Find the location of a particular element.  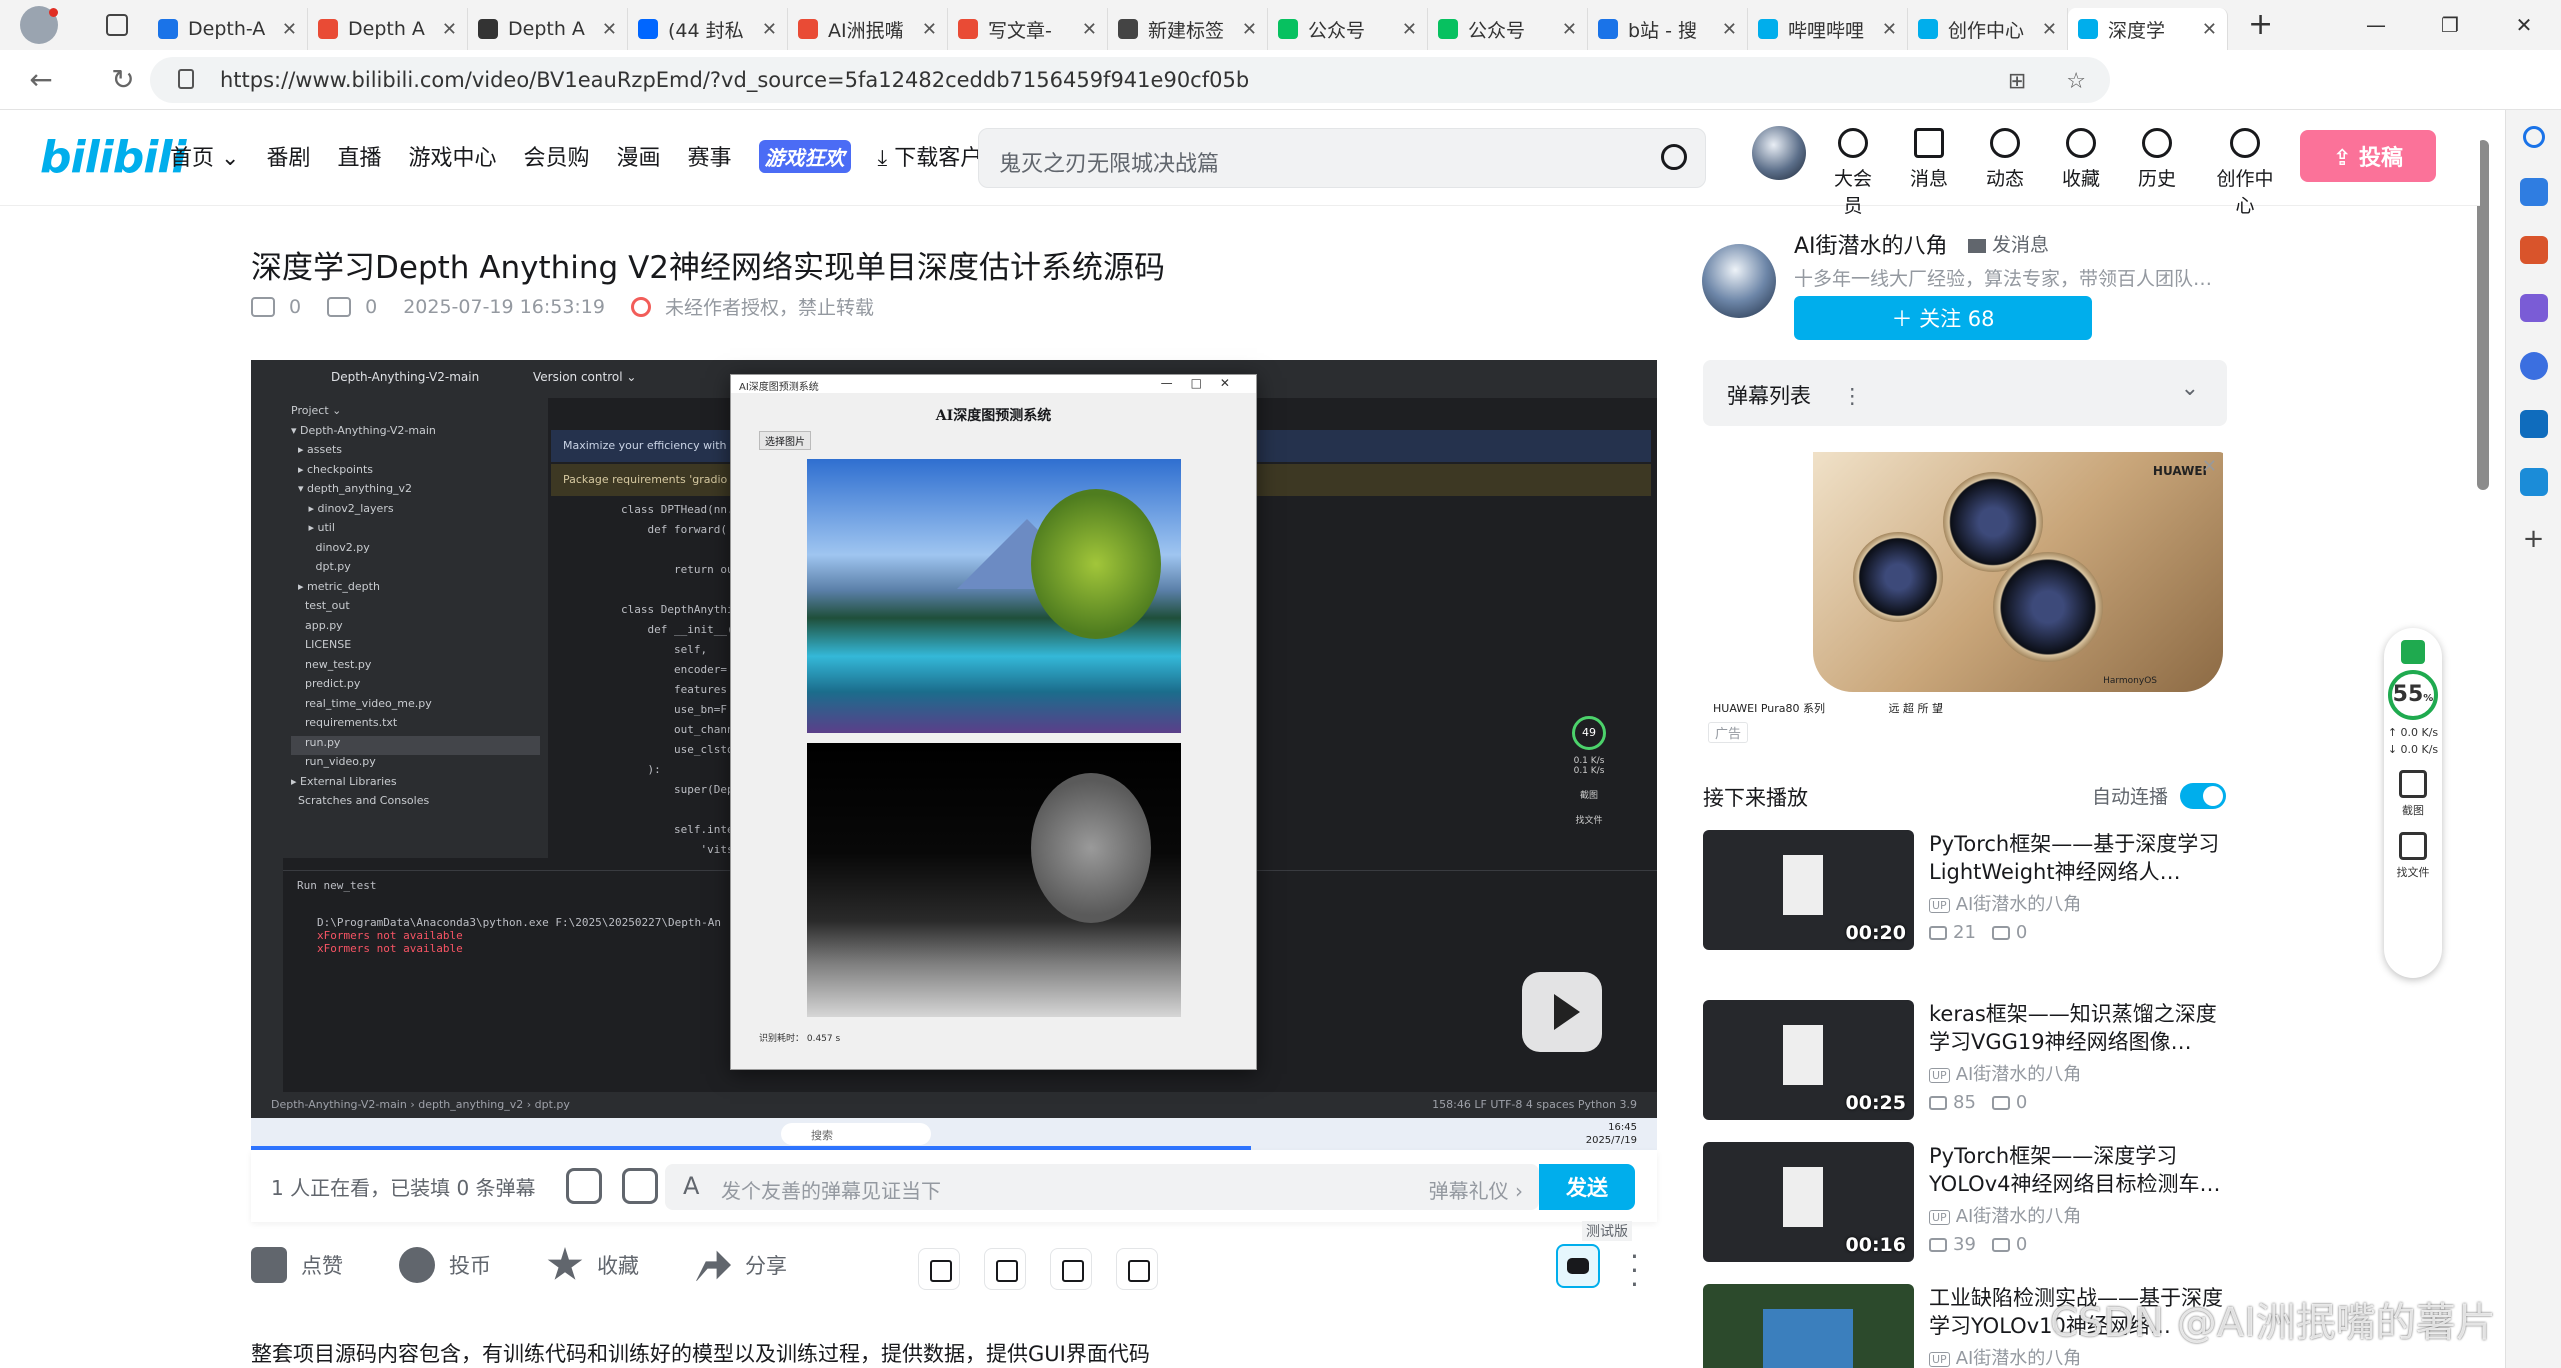

dynamics-button: 动态 is located at coordinates (2005, 173).